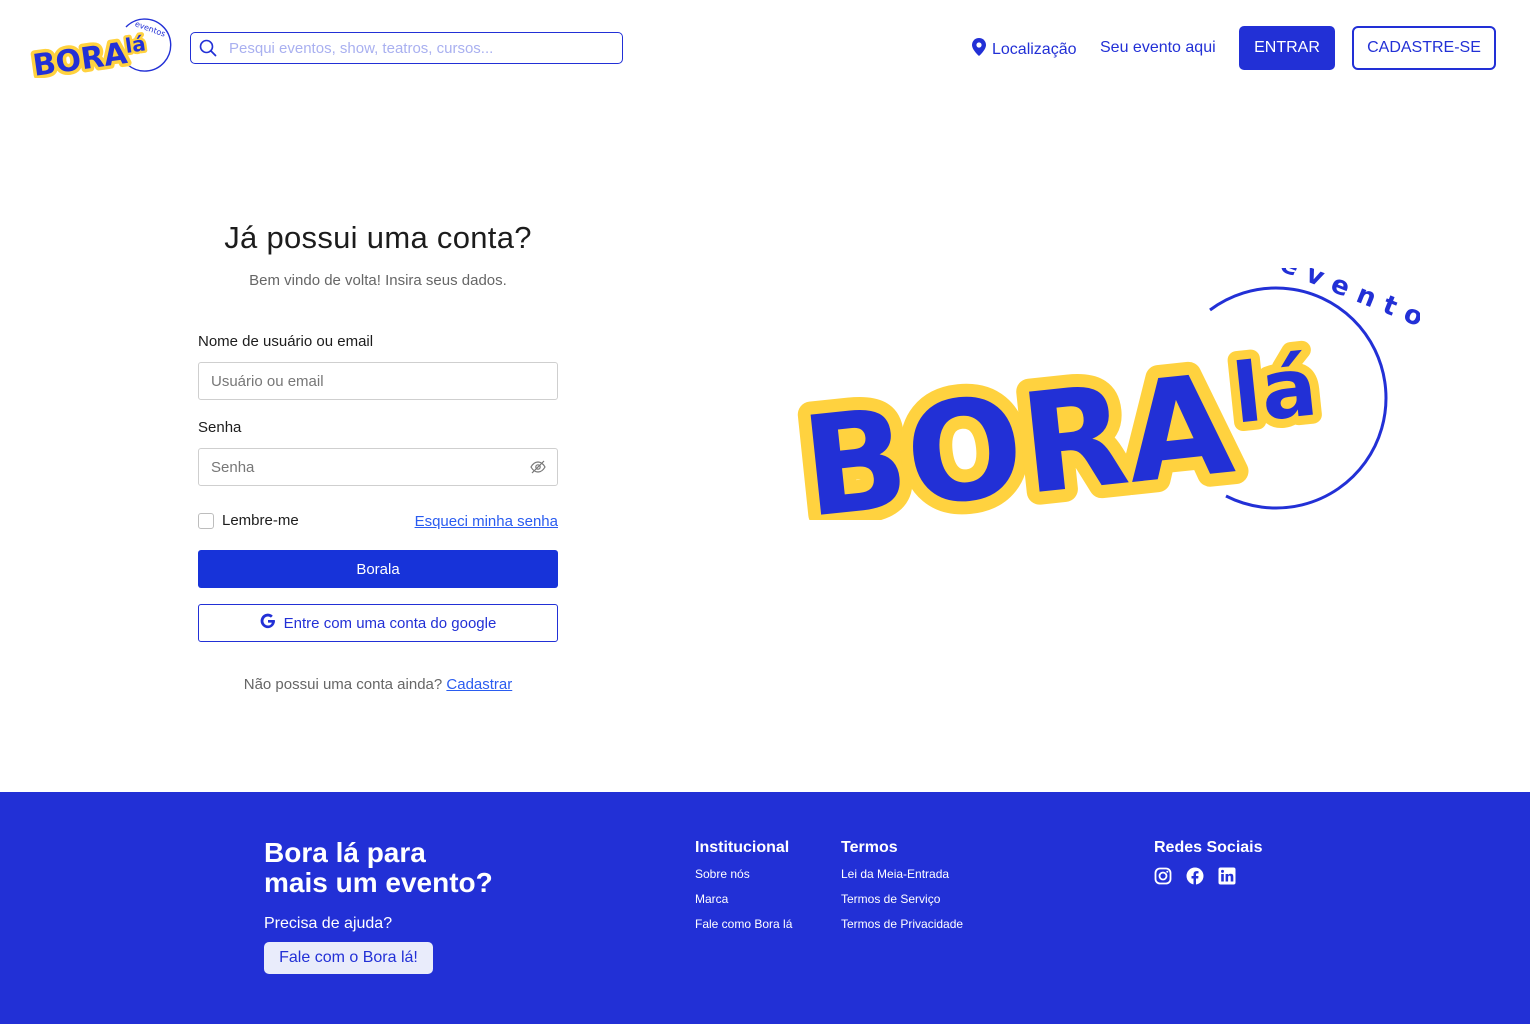 The width and height of the screenshot is (1530, 1024). I want to click on terms-heading: Termos, so click(869, 847).